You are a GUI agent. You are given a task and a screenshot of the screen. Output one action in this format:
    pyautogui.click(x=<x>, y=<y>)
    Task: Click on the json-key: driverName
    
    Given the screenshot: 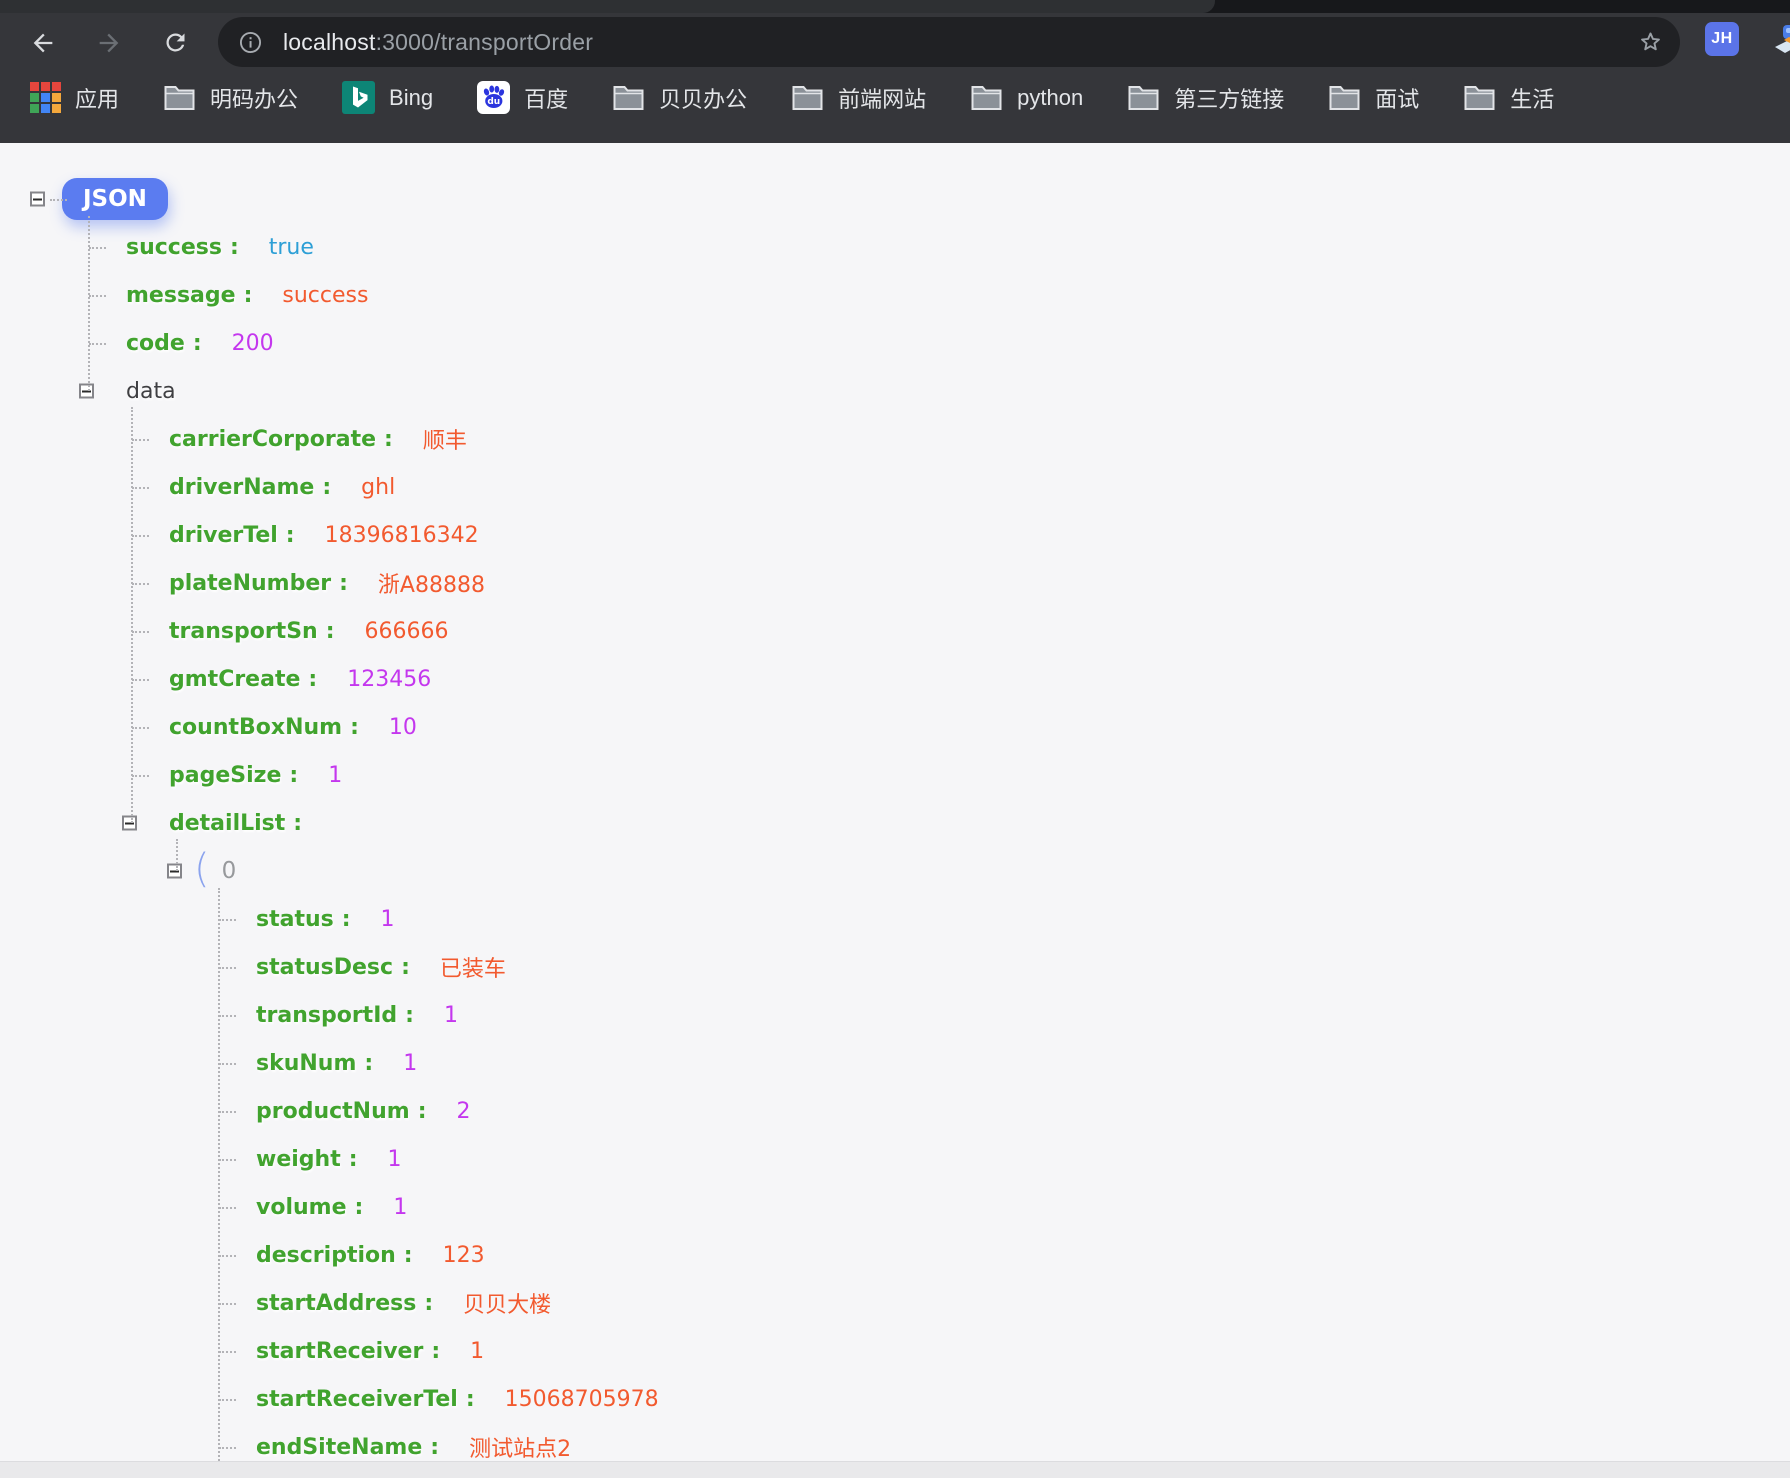 What is the action you would take?
    pyautogui.click(x=242, y=487)
    